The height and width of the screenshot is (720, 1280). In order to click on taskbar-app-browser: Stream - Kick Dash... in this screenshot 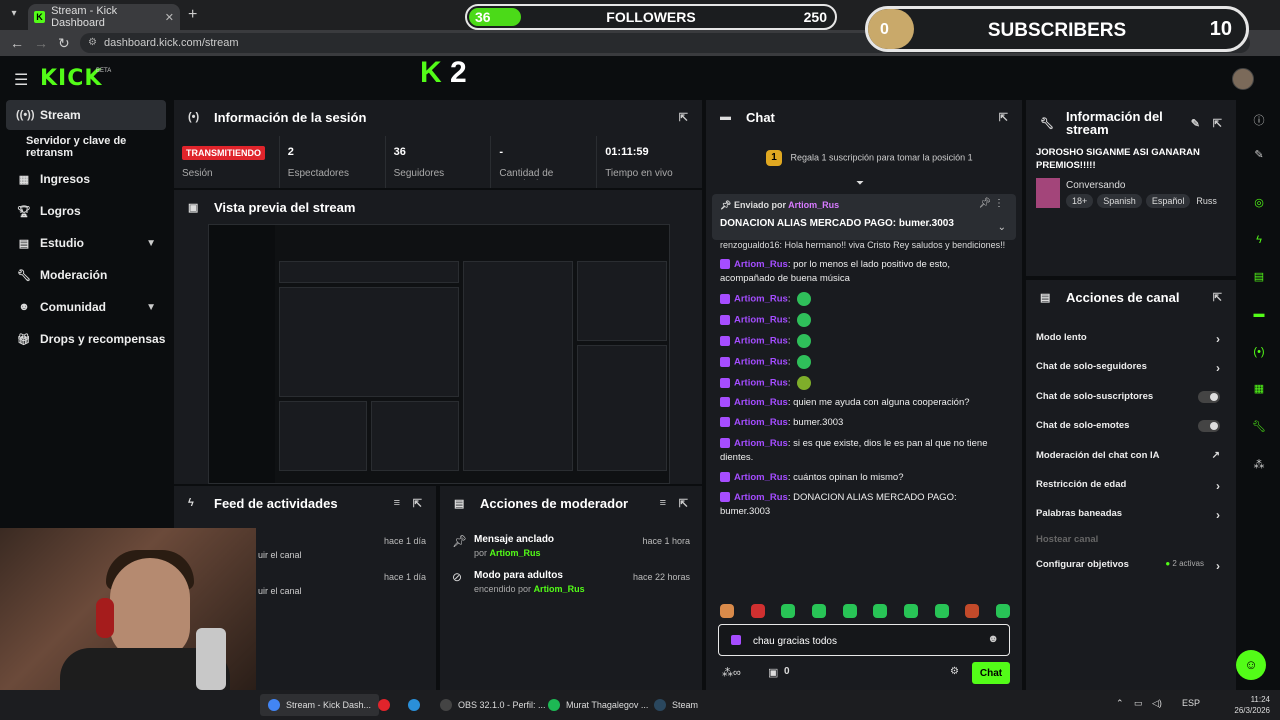, I will do `click(320, 705)`.